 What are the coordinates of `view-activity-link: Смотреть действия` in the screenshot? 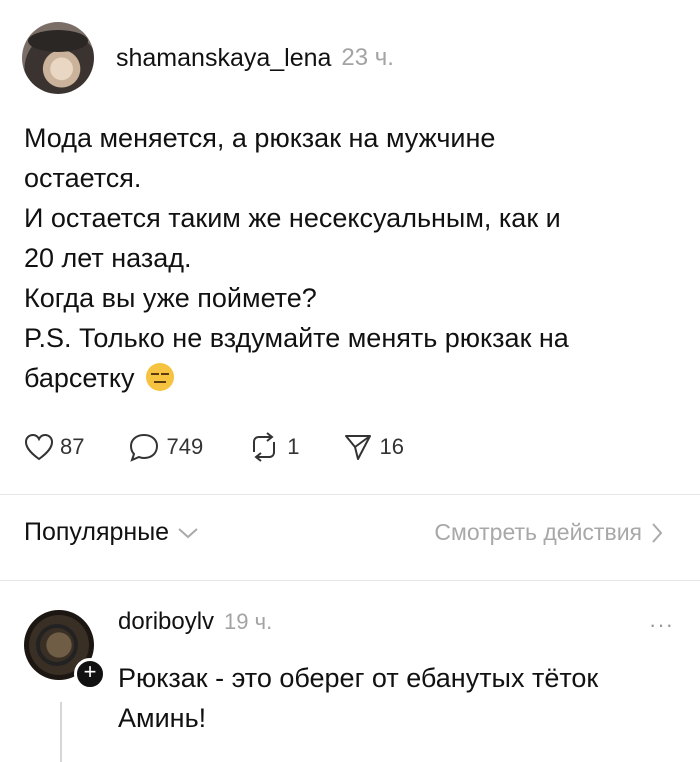 It's located at (549, 532).